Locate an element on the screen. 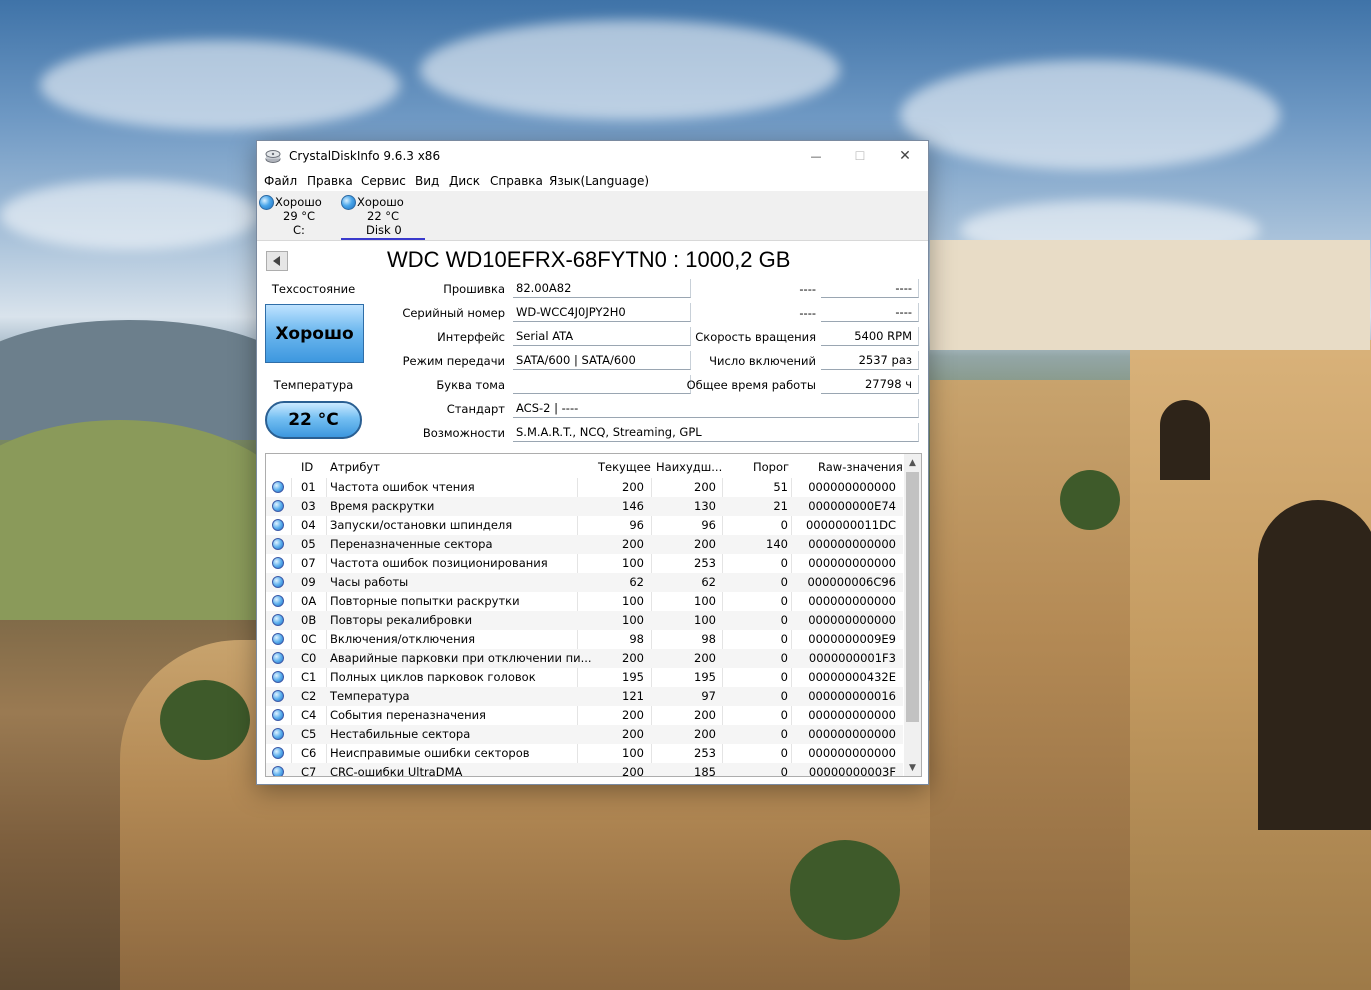 The width and height of the screenshot is (1371, 990). col-header-current: Текущее is located at coordinates (624, 467).